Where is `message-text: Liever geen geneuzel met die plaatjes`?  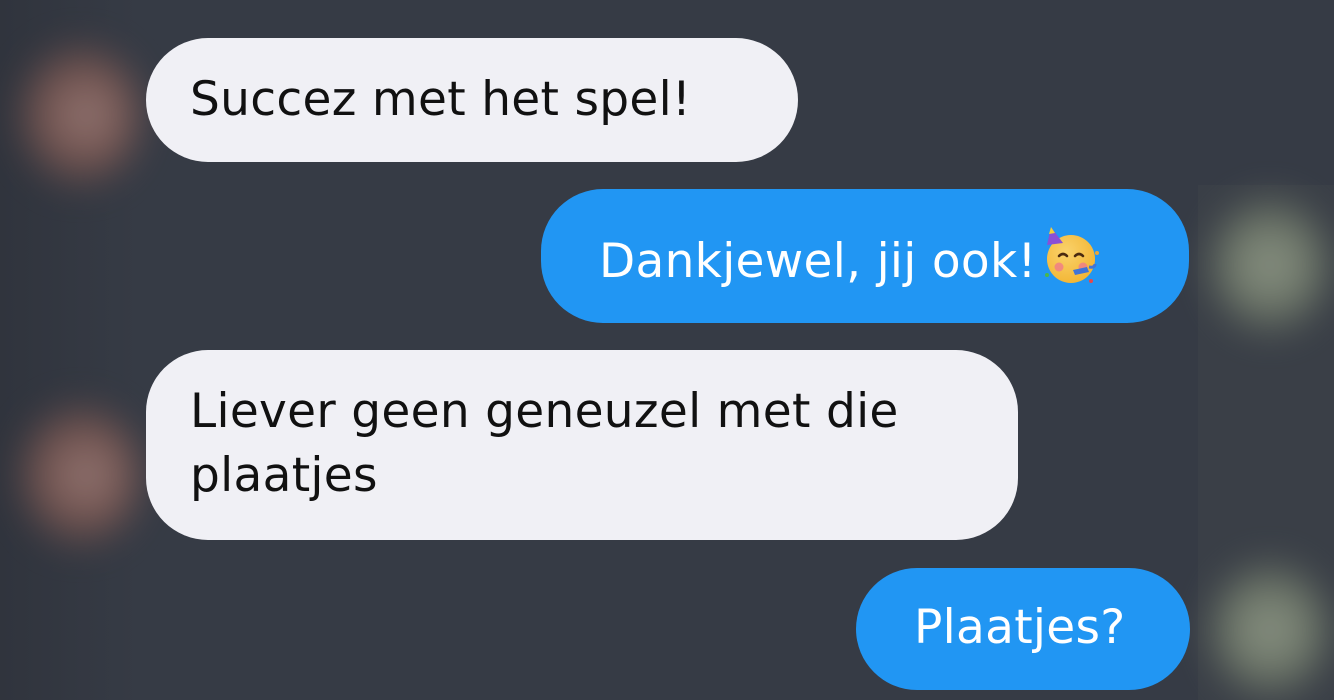
message-text: Liever geen geneuzel met die plaatjes is located at coordinates (544, 443).